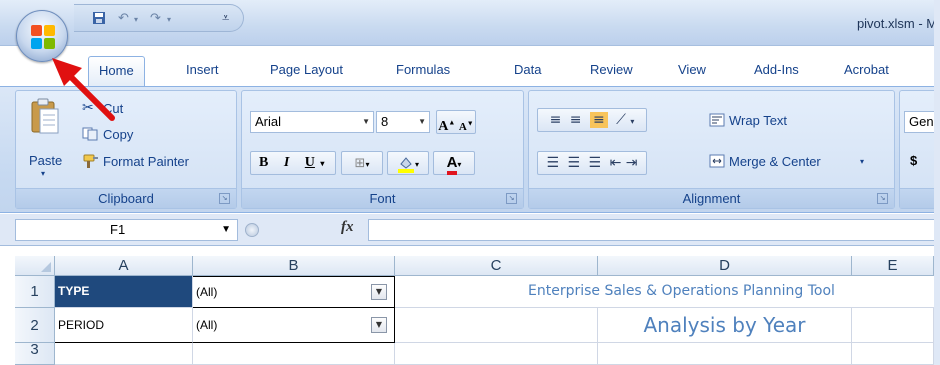  I want to click on font-dialog-launcher-icon: ↘, so click(511, 198).